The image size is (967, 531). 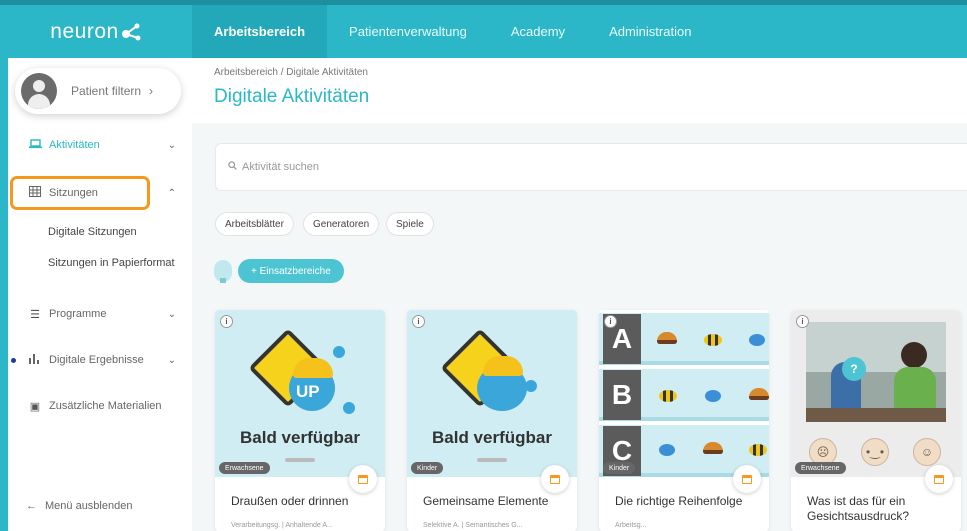 What do you see at coordinates (35, 406) in the screenshot?
I see `box-icon: ▣` at bounding box center [35, 406].